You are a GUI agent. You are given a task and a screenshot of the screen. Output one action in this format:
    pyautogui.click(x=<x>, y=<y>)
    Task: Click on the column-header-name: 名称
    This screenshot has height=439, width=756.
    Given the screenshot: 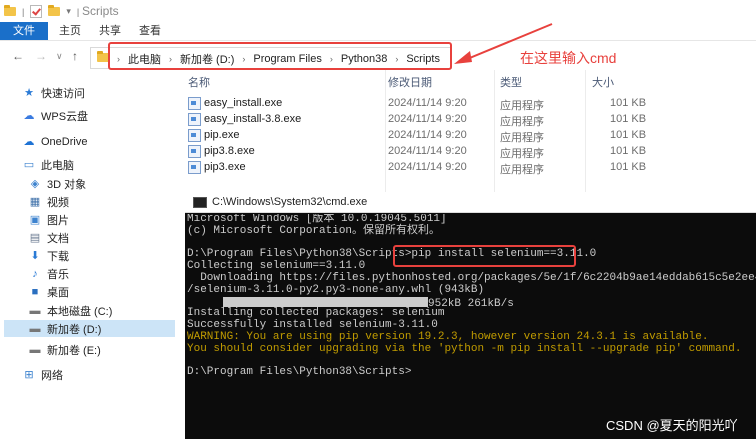 What is the action you would take?
    pyautogui.click(x=199, y=82)
    